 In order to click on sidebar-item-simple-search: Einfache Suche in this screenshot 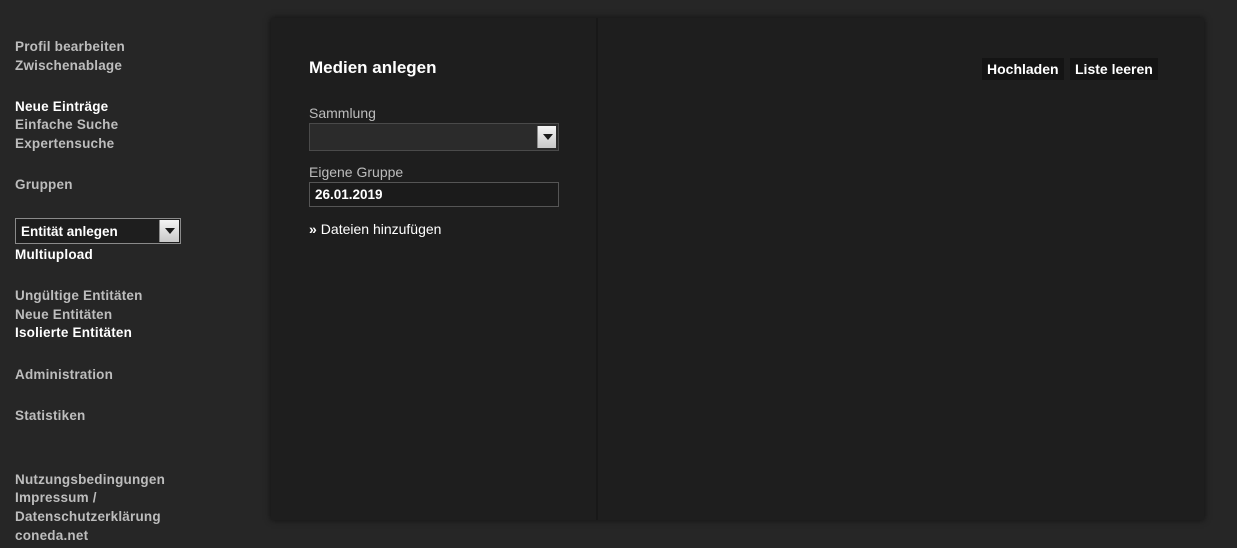, I will do `click(66, 125)`.